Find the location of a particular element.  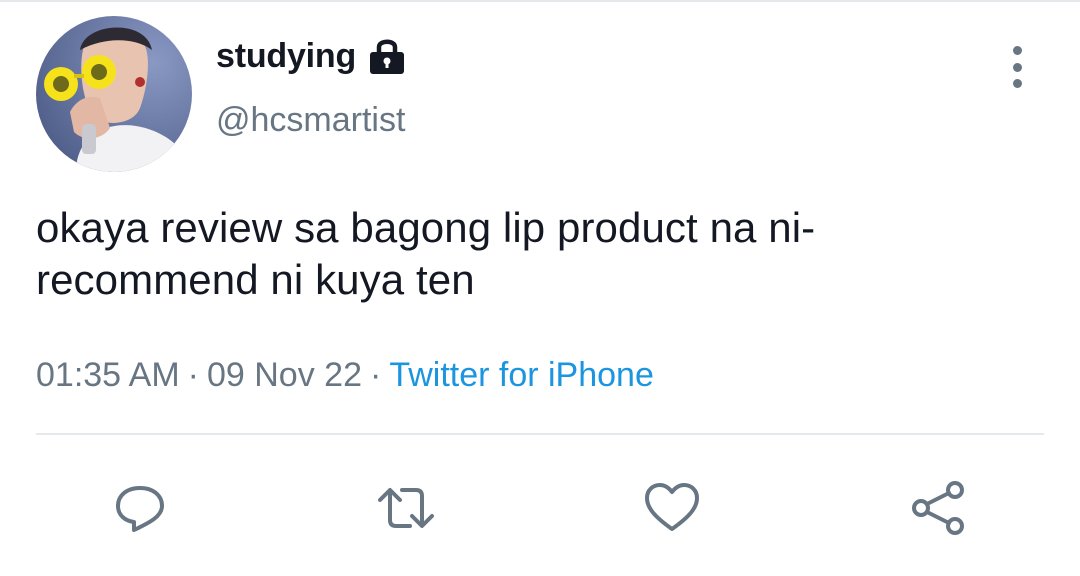

retweet-icon is located at coordinates (406, 508).